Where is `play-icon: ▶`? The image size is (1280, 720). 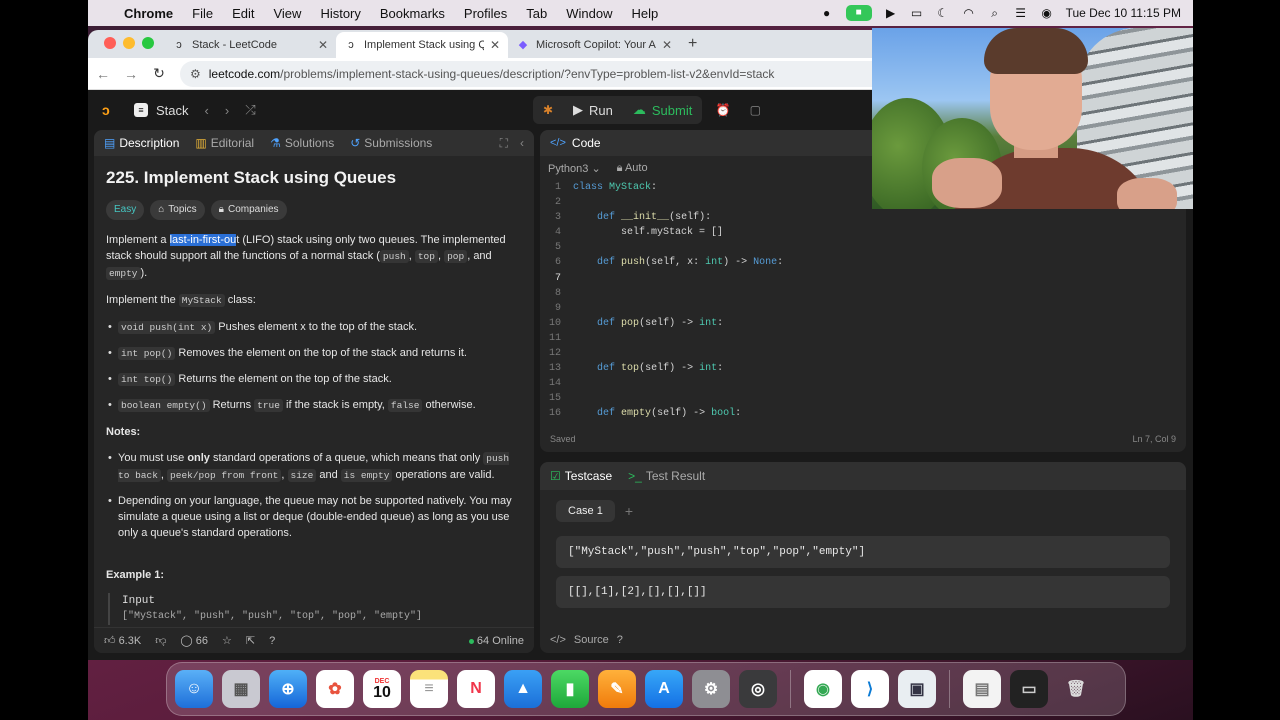 play-icon: ▶ is located at coordinates (891, 13).